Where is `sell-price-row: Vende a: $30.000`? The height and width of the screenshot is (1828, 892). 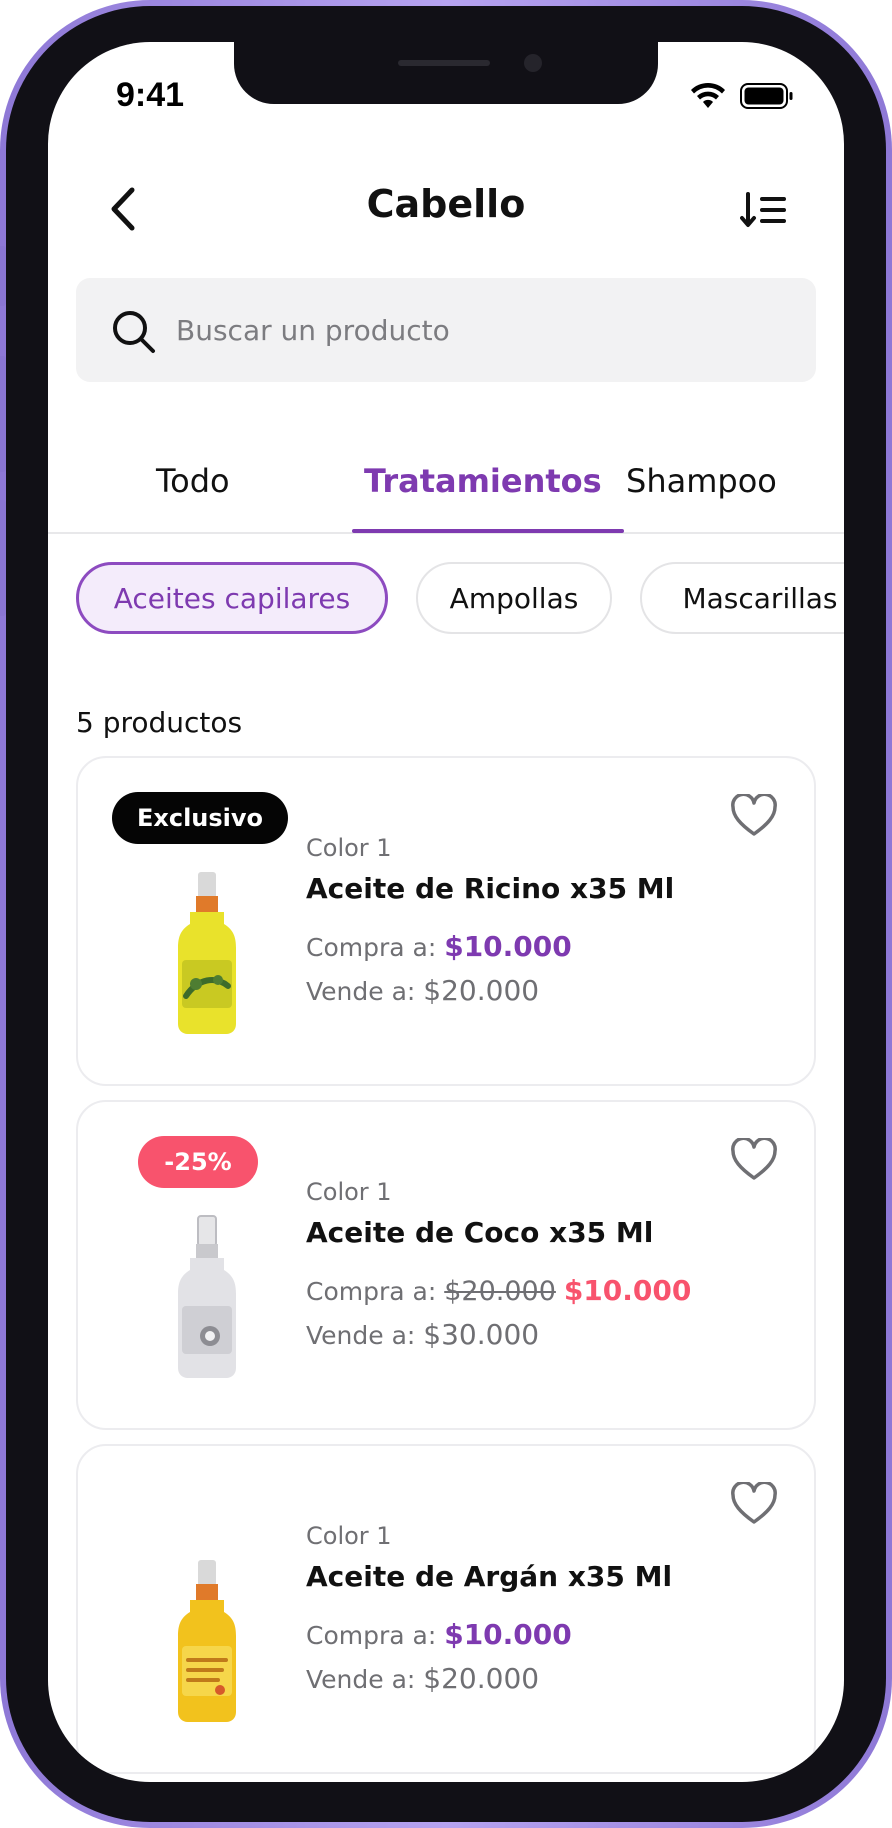 sell-price-row: Vende a: $30.000 is located at coordinates (422, 1334).